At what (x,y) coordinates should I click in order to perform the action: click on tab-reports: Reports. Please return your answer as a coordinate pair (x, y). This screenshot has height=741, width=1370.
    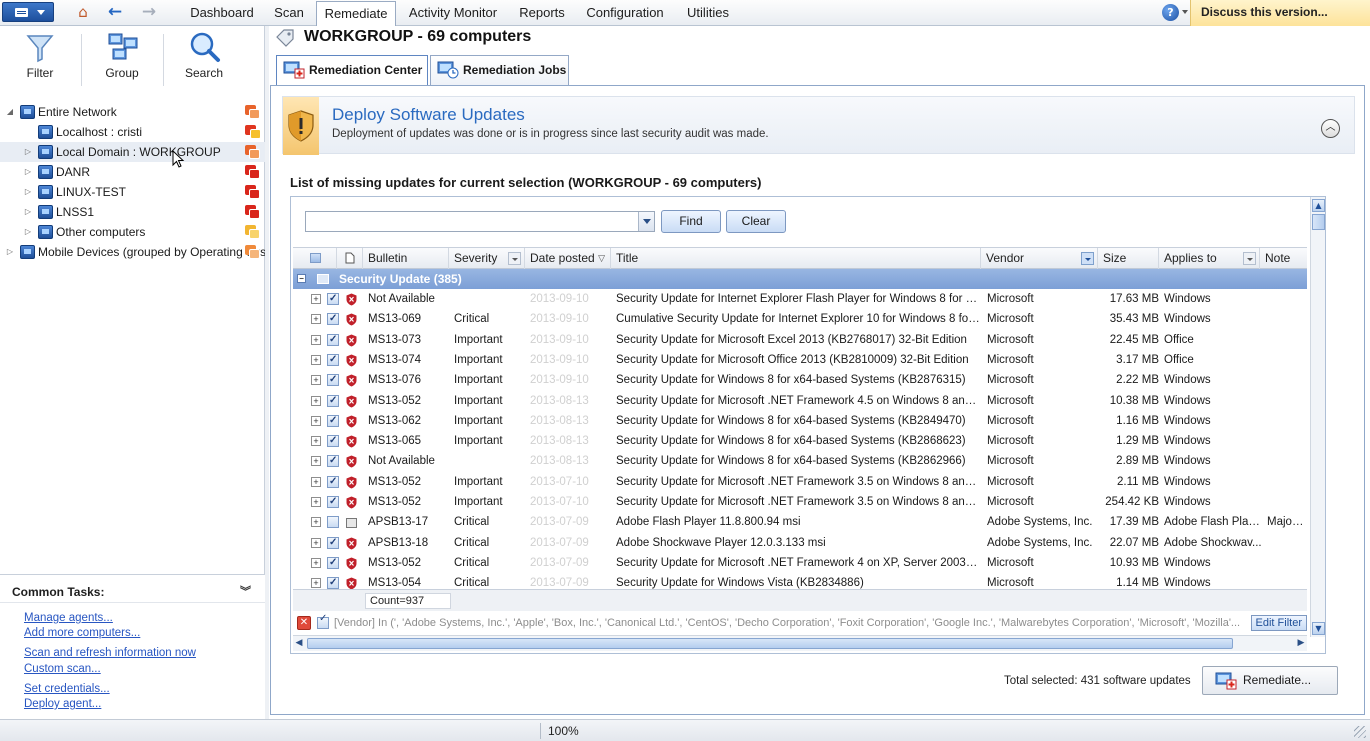
    Looking at the image, I should click on (542, 13).